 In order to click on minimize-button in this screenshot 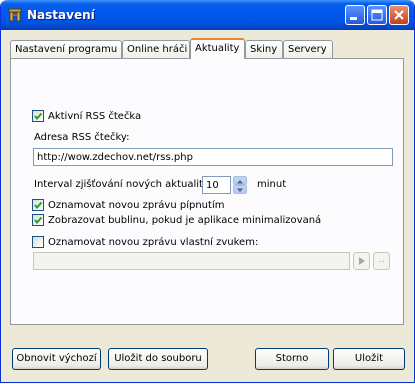, I will do `click(355, 15)`.